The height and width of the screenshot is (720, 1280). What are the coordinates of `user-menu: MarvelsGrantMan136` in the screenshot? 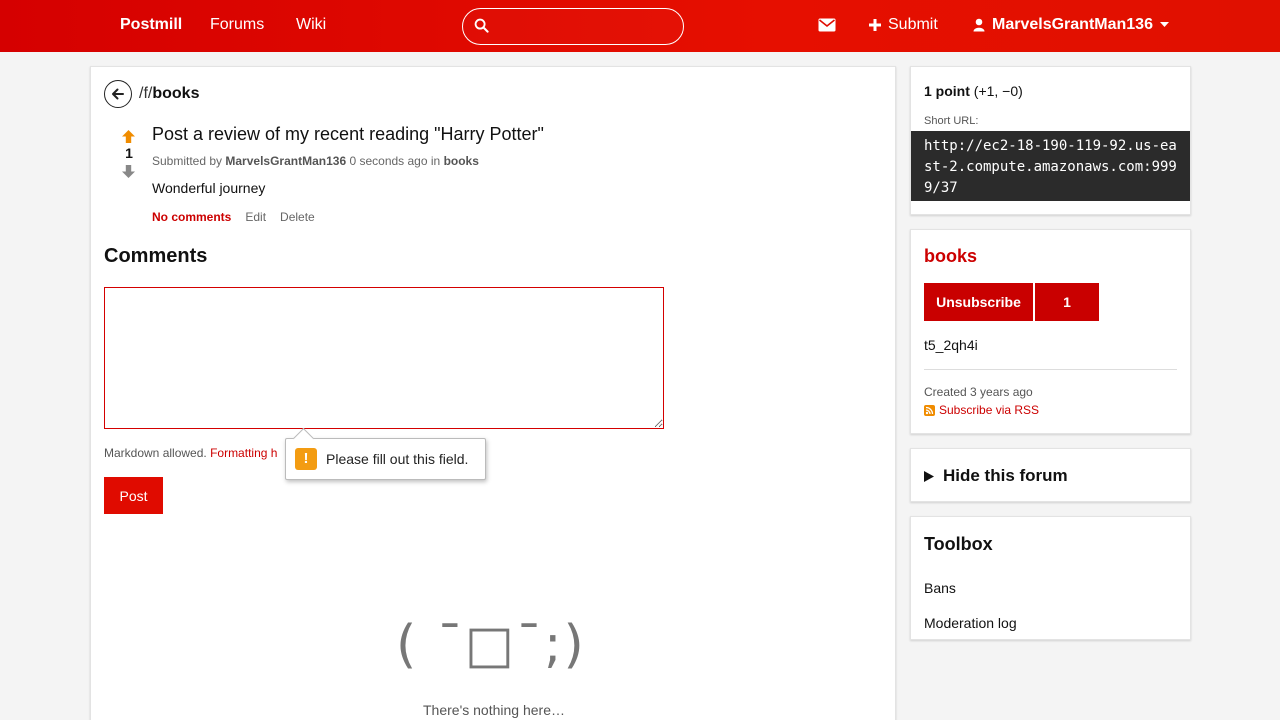 It's located at (1071, 25).